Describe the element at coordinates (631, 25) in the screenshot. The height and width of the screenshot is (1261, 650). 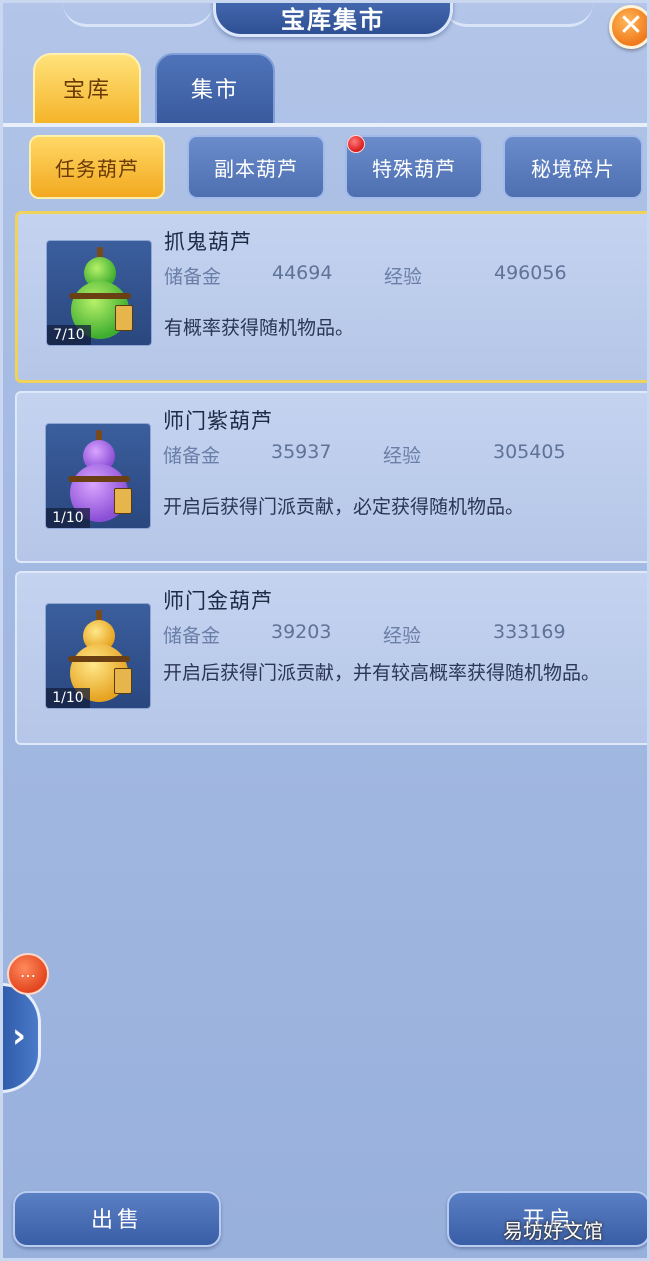
I see `close-icon: ✕` at that location.